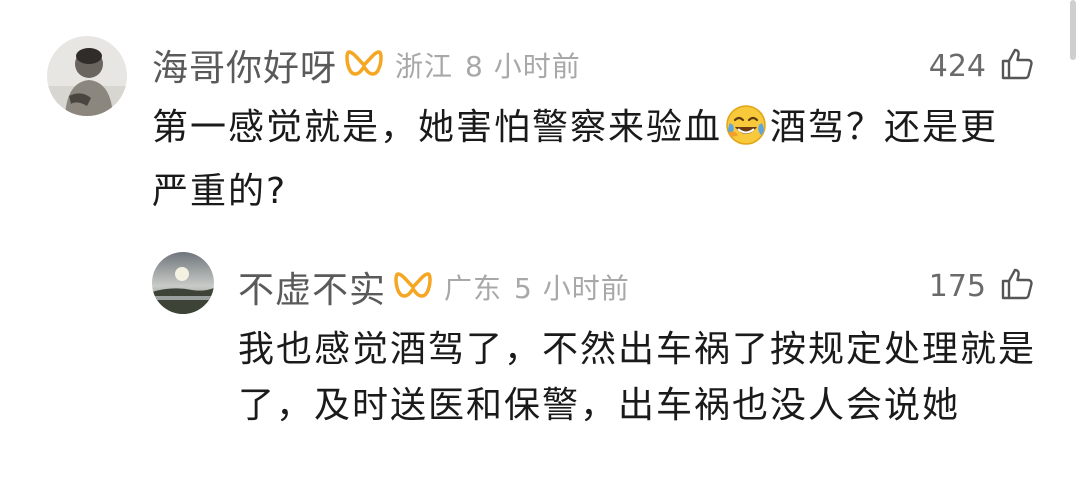 This screenshot has height=499, width=1080. Describe the element at coordinates (424, 66) in the screenshot. I see `location: 浙江` at that location.